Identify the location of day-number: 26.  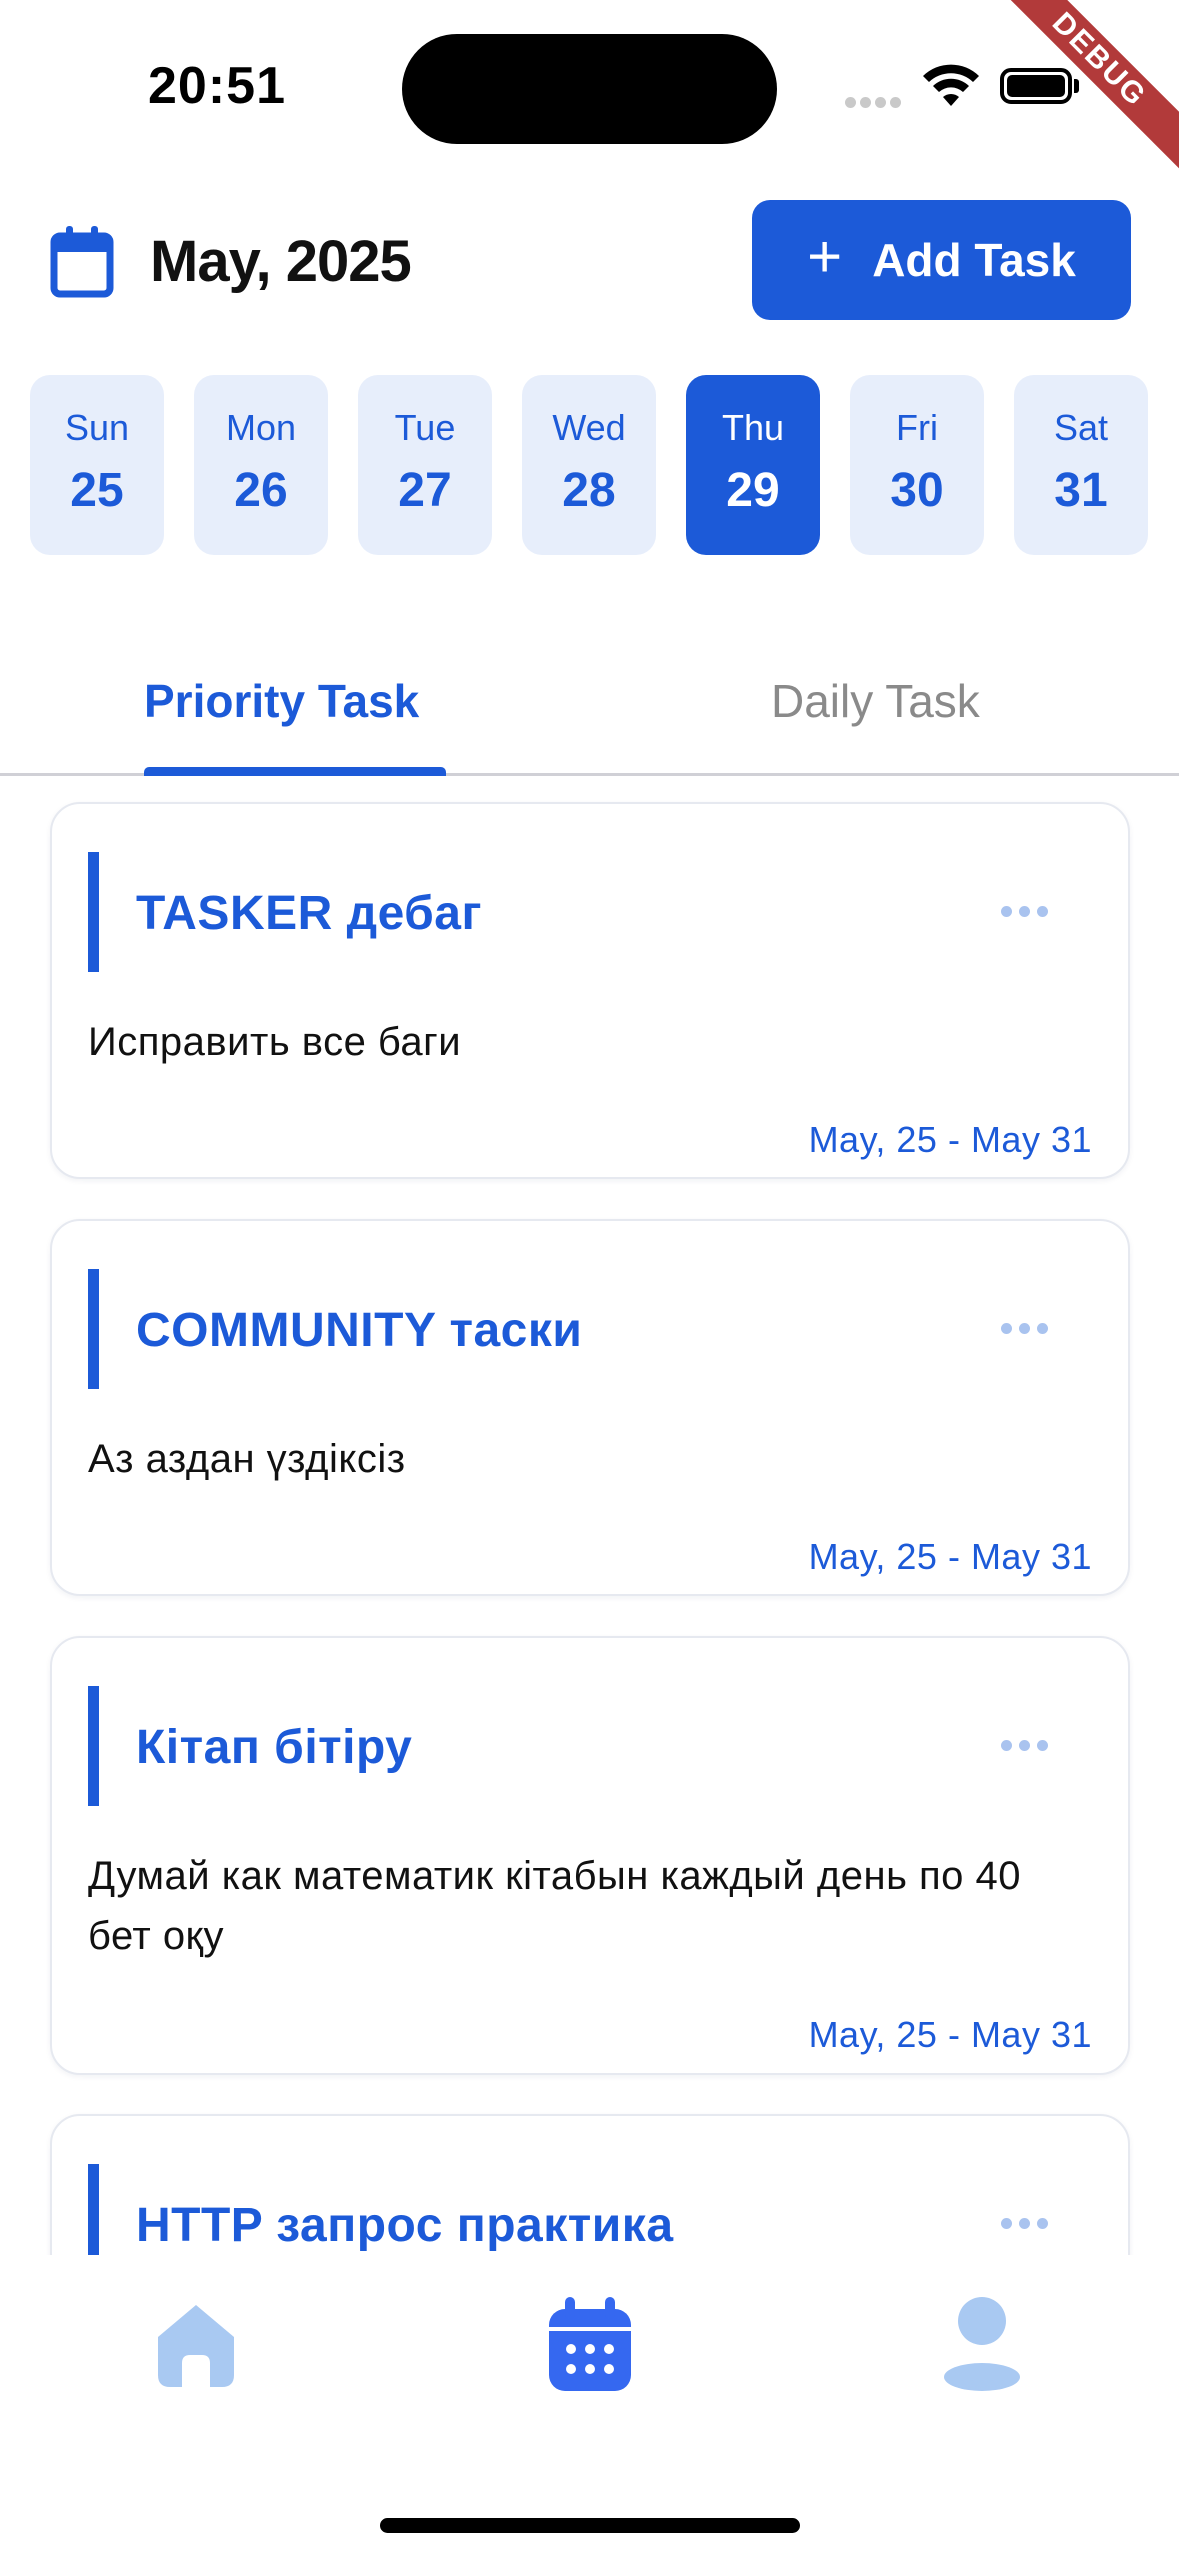
(261, 490).